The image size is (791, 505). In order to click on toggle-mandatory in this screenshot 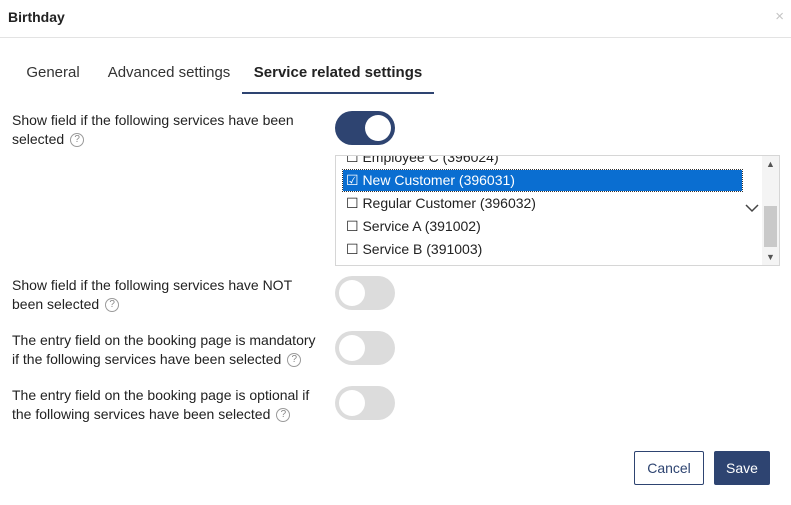, I will do `click(365, 348)`.